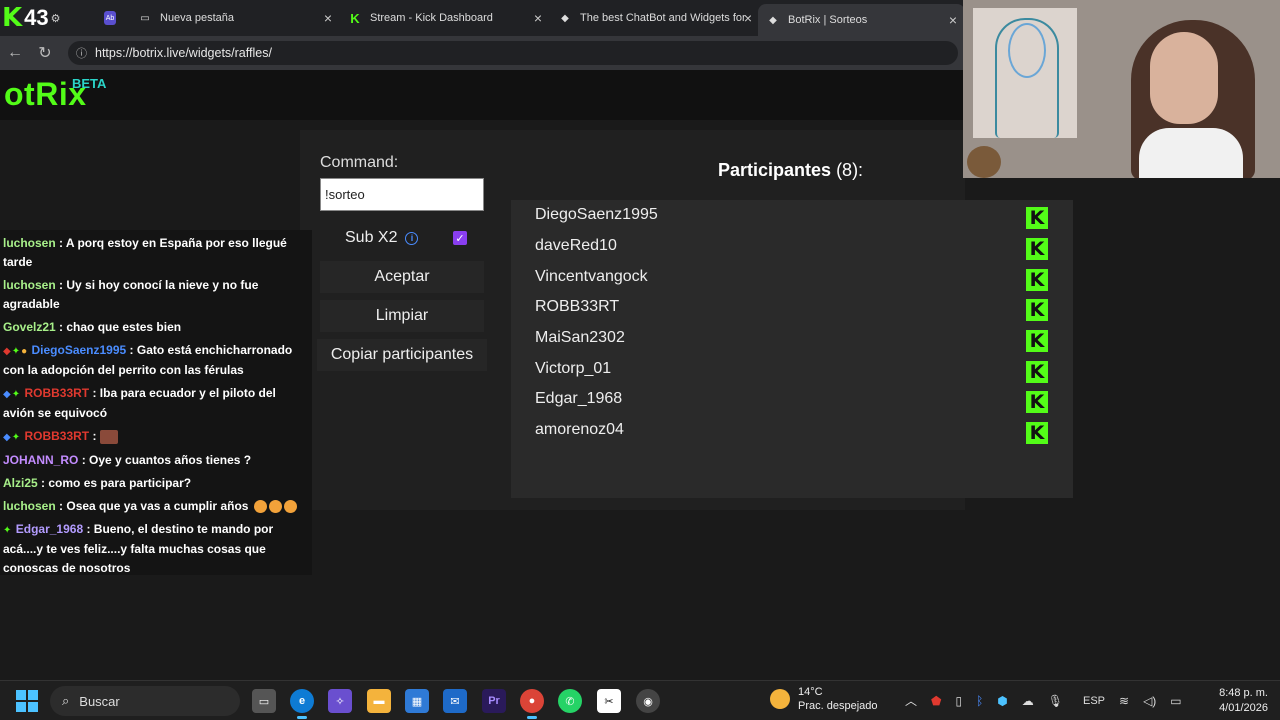  I want to click on participant-row: Victorp_01 K, so click(791, 372).